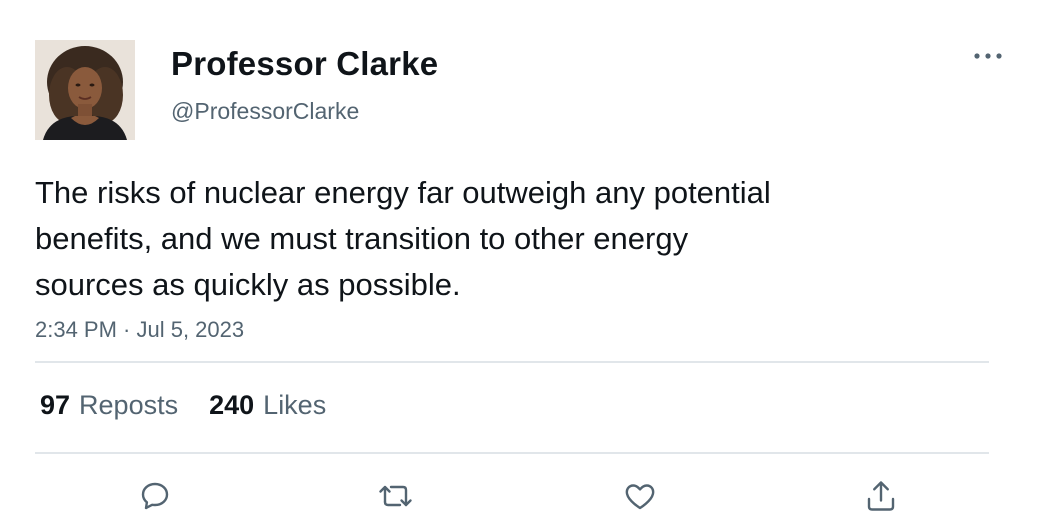 The width and height of the screenshot is (1050, 525). What do you see at coordinates (55, 405) in the screenshot?
I see `reposts-count: 97` at bounding box center [55, 405].